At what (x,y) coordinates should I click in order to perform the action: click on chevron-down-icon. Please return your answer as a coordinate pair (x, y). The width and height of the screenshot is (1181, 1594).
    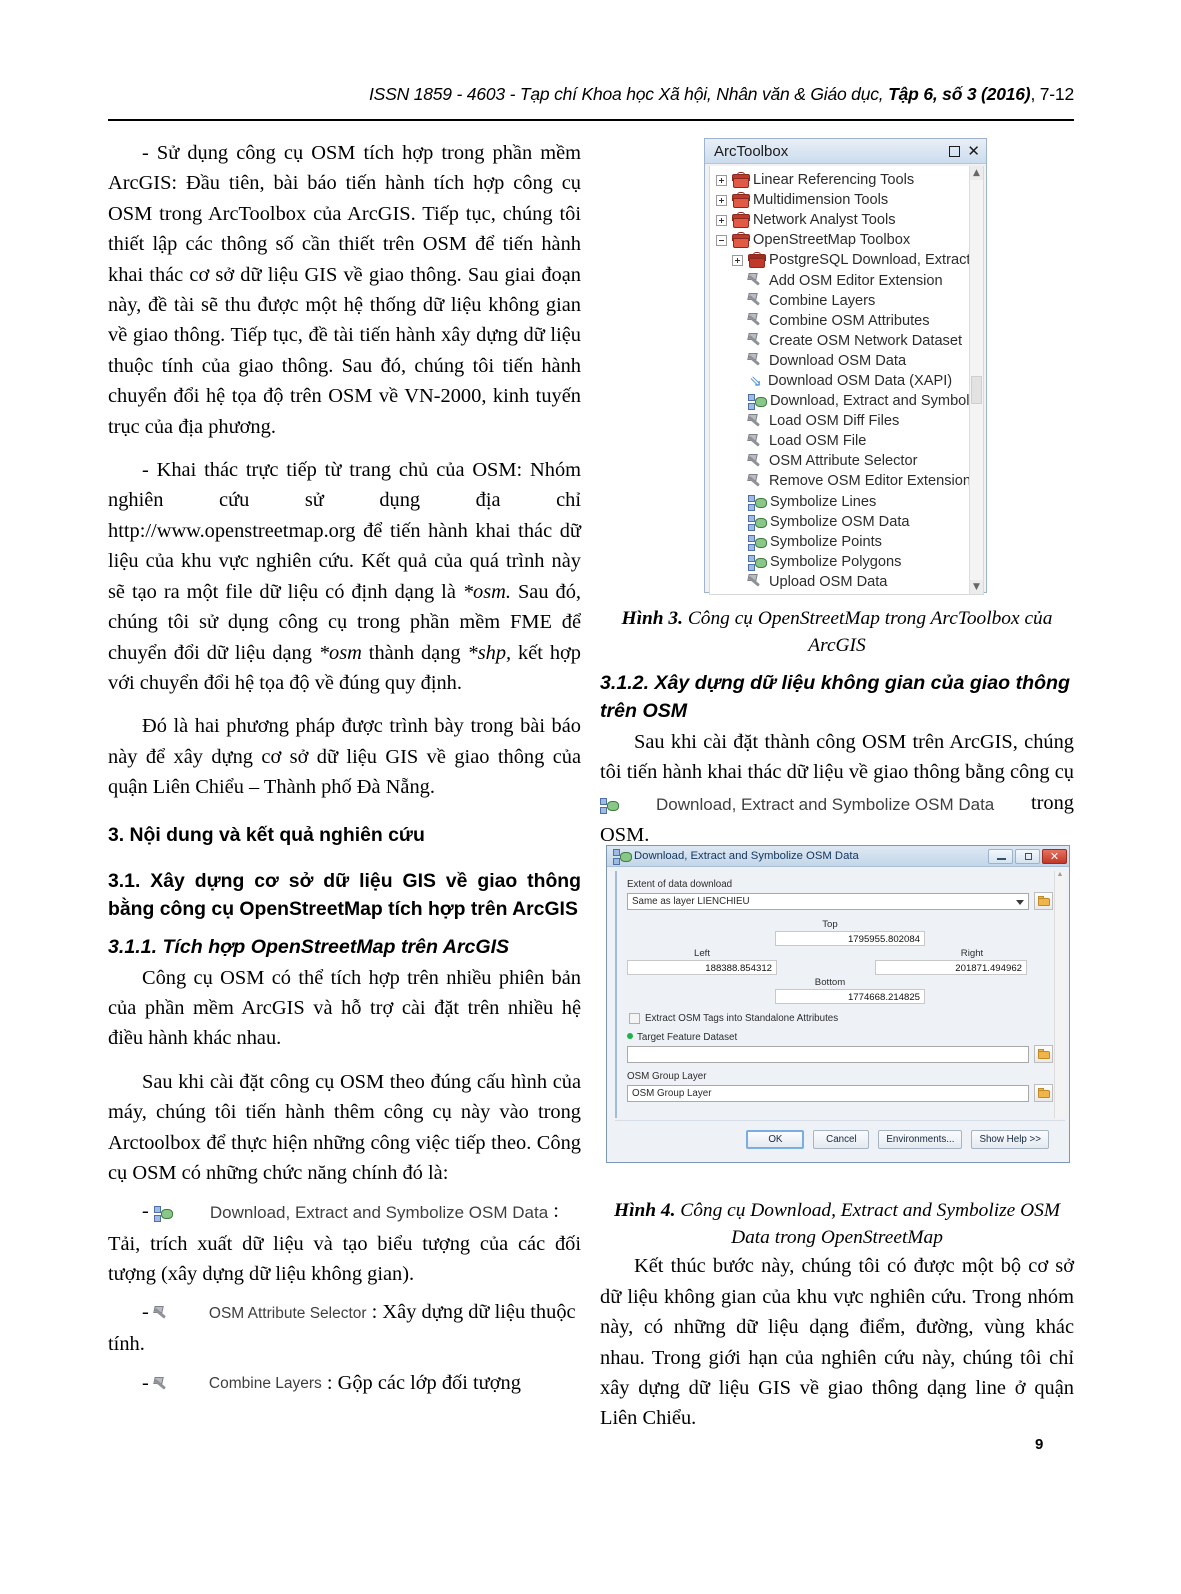
    Looking at the image, I should click on (1020, 902).